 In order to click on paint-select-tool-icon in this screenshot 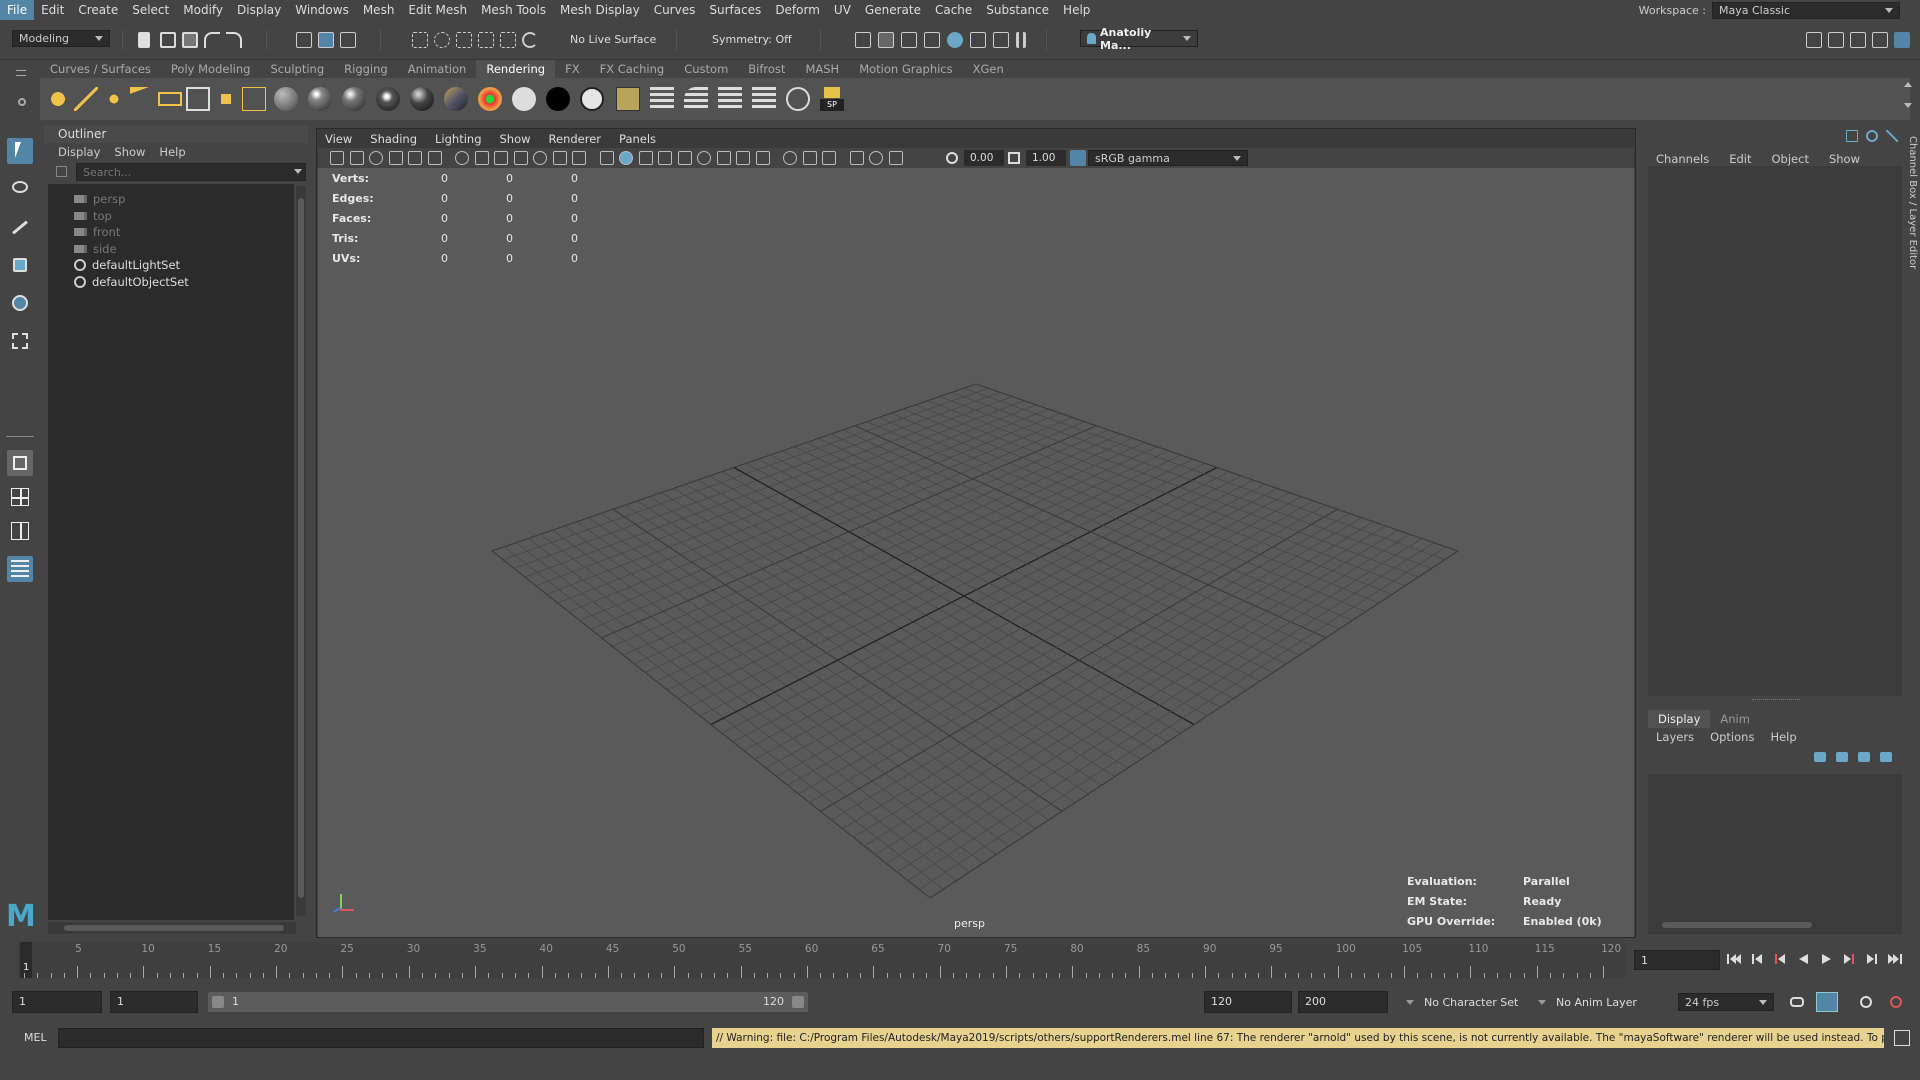, I will do `click(20, 227)`.